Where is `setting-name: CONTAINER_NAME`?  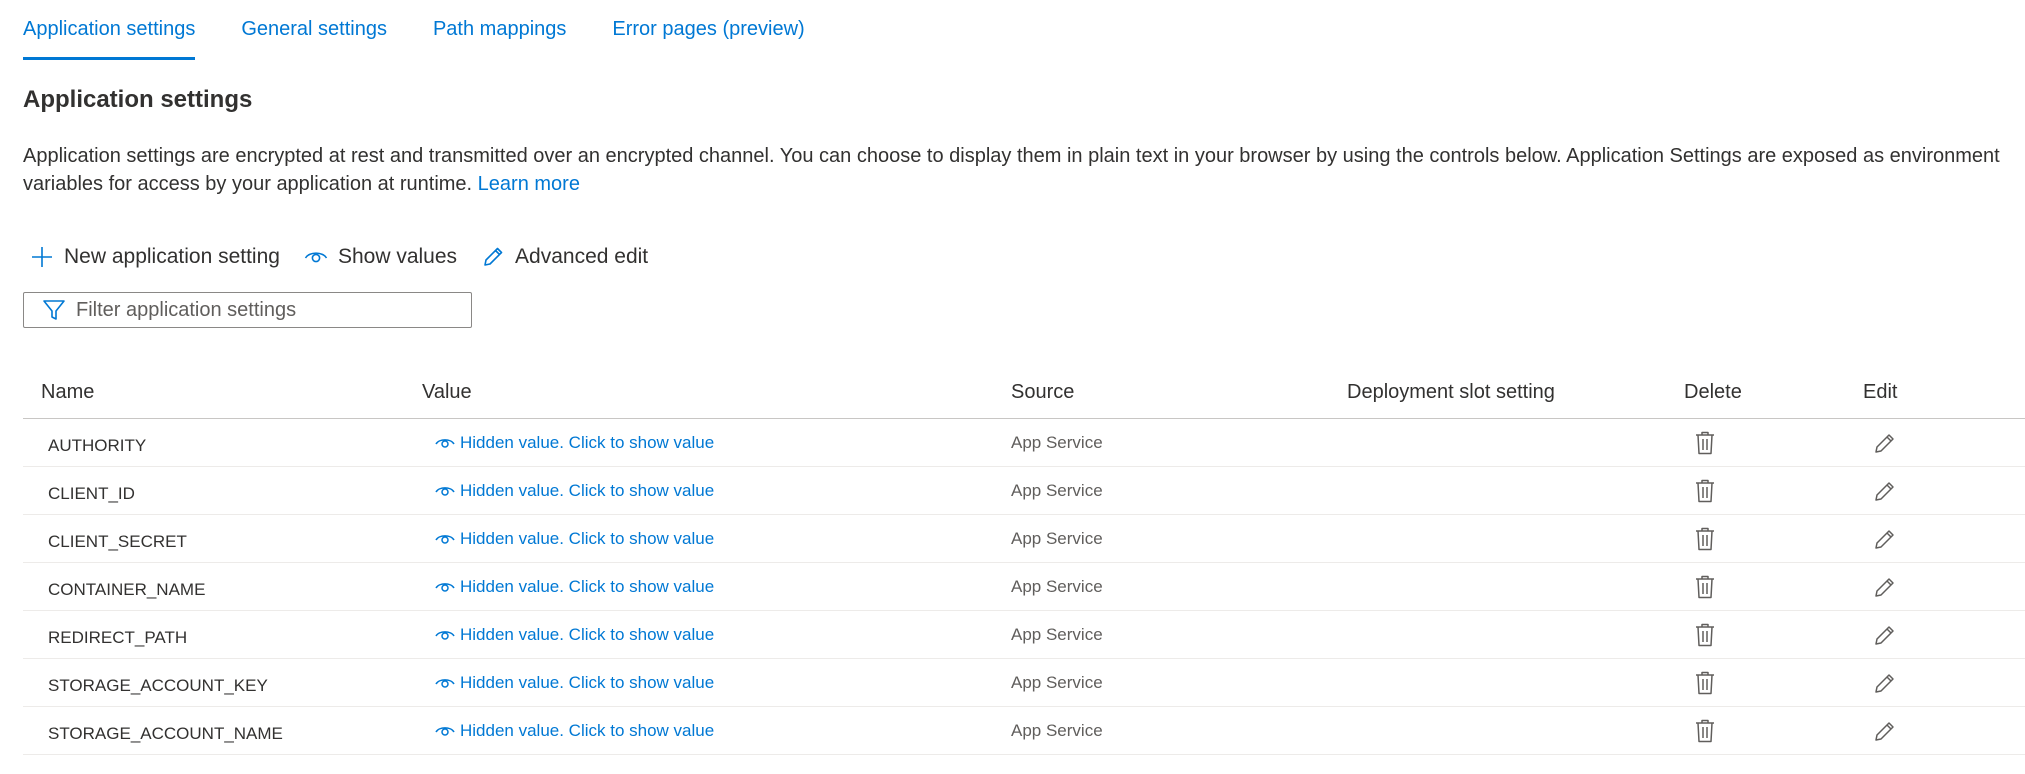
setting-name: CONTAINER_NAME is located at coordinates (127, 589).